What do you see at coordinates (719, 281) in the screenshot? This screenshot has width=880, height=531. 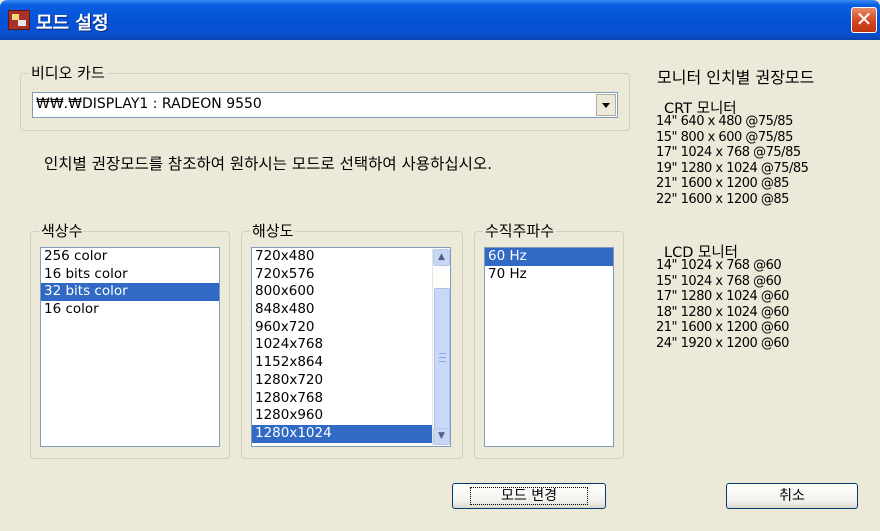 I see `recommended-mode-line: 15" 1024 x 768 @60` at bounding box center [719, 281].